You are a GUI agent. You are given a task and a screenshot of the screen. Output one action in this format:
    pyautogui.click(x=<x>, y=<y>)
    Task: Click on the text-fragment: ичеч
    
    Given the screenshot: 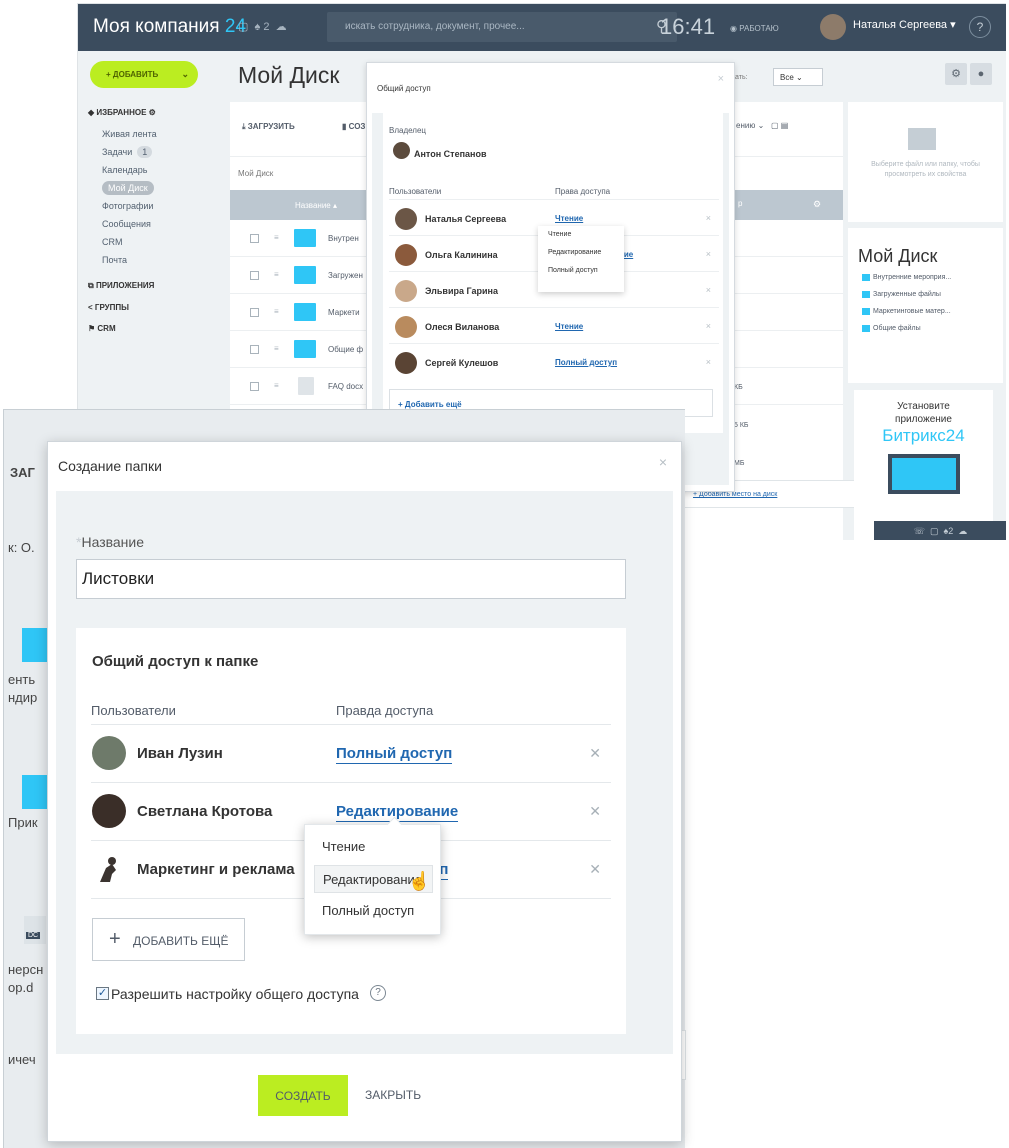 What is the action you would take?
    pyautogui.click(x=22, y=1059)
    